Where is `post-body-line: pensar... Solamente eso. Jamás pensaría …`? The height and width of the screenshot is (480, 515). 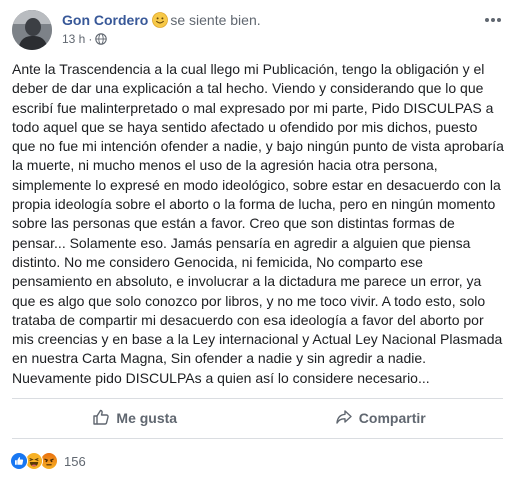 post-body-line: pensar... Solamente eso. Jamás pensaría … is located at coordinates (241, 242).